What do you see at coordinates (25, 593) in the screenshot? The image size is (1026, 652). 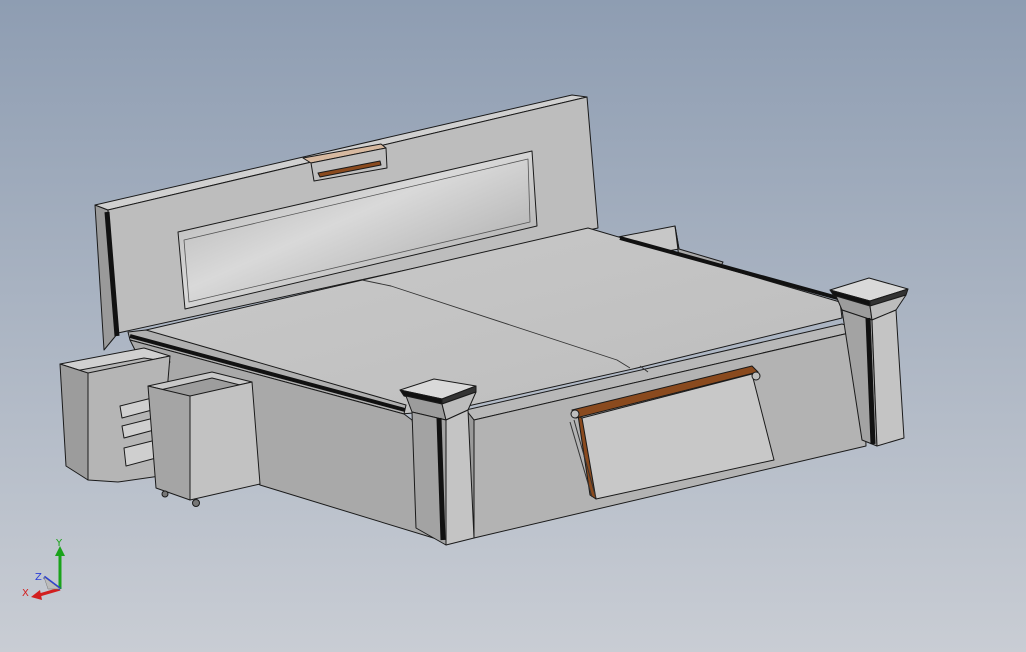 I see `triad-label-x: X` at bounding box center [25, 593].